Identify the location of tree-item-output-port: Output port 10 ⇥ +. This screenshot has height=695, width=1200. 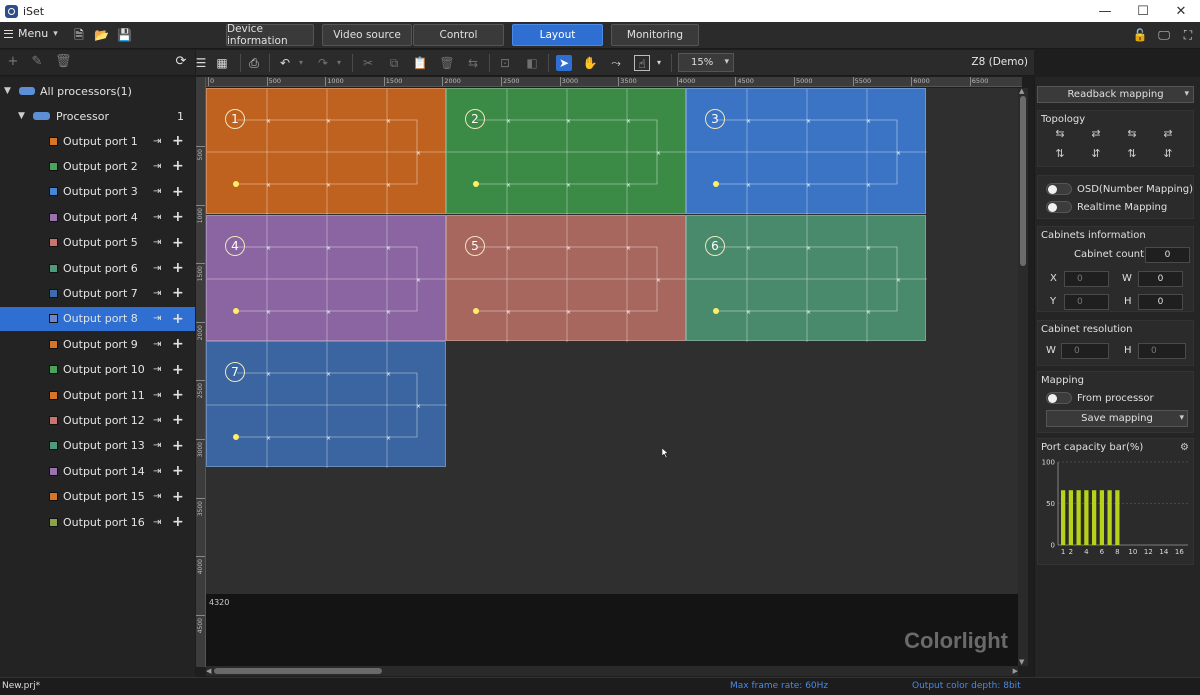
(97, 370).